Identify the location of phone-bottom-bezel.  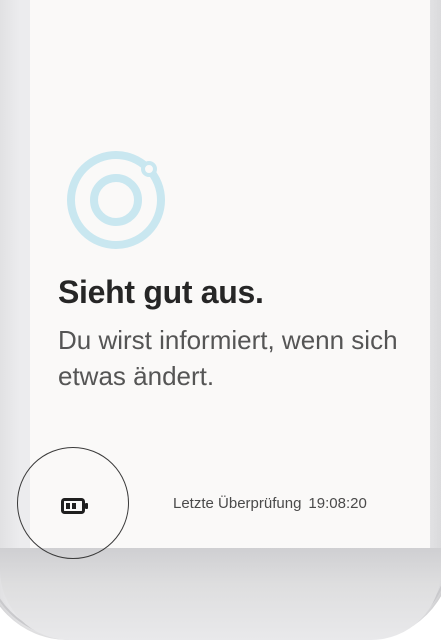
(220, 594).